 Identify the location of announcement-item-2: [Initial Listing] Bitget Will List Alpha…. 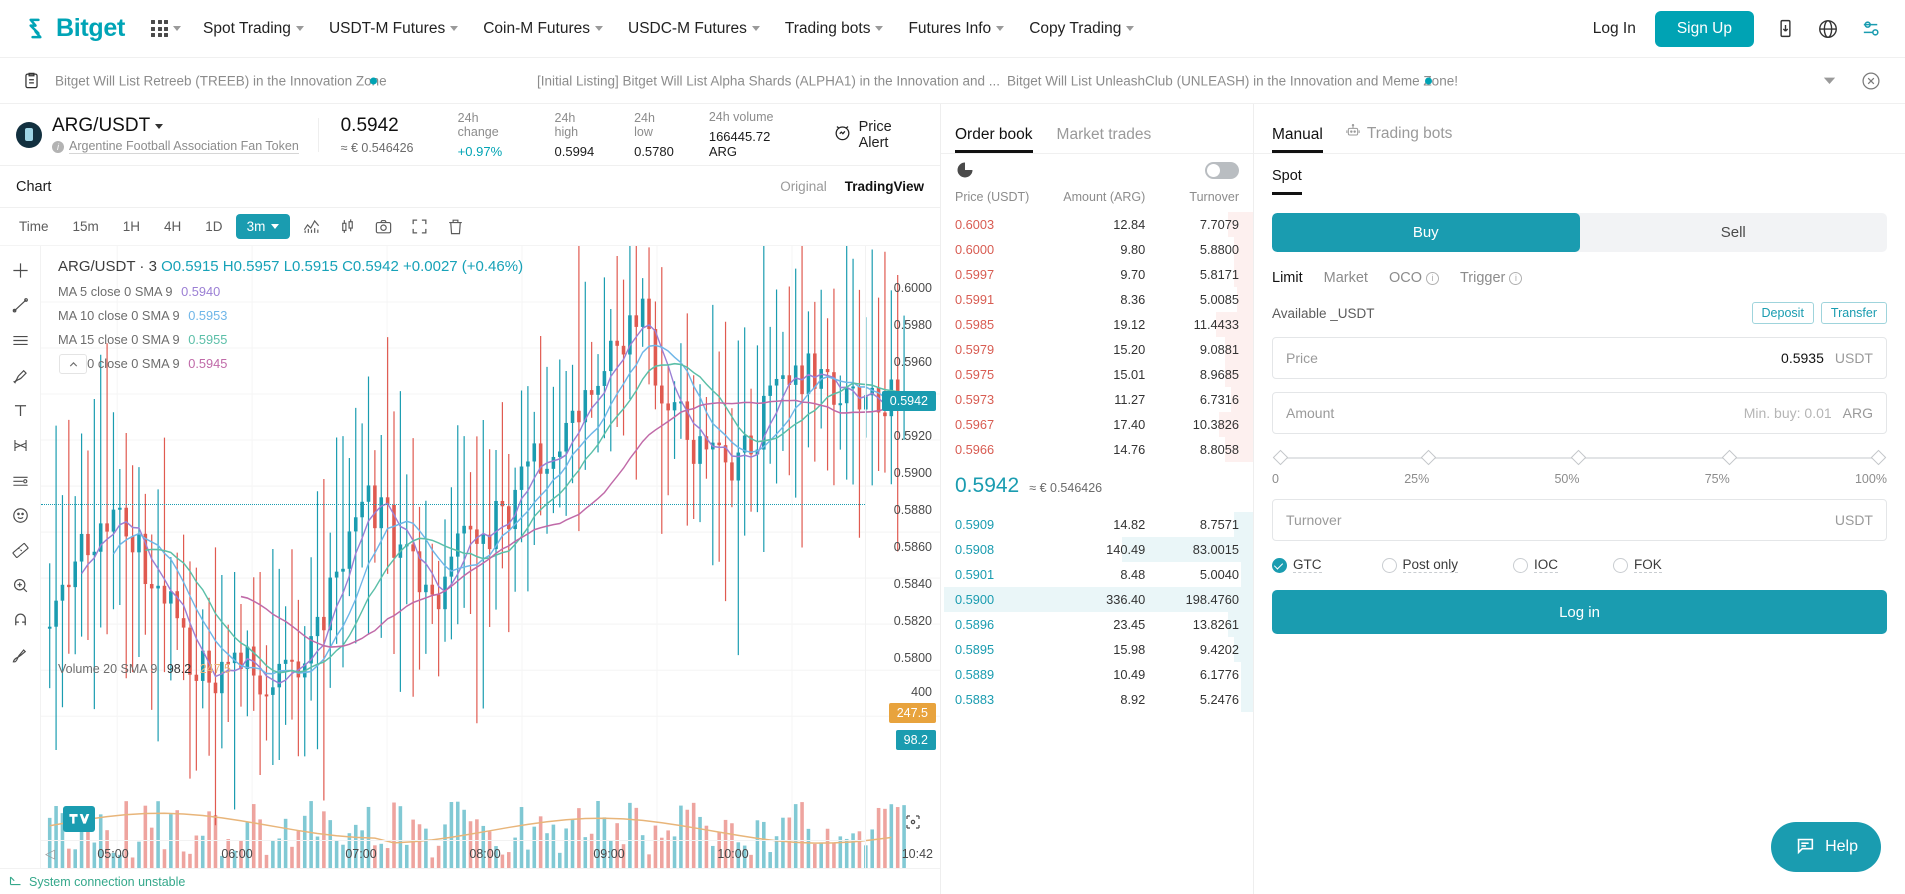
(768, 80).